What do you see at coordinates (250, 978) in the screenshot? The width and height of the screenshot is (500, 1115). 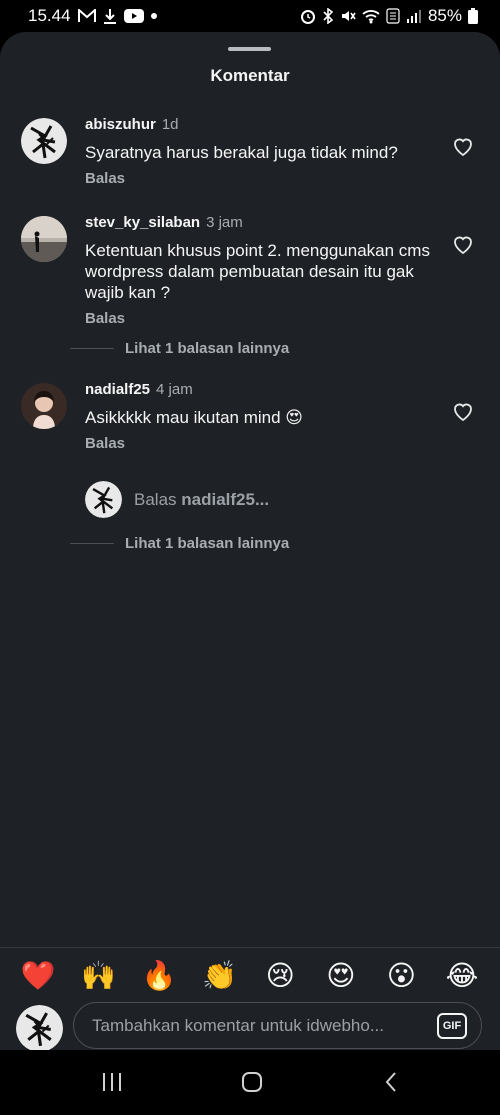 I see `emoji-bar: ❤️ 🙌 🔥 👏 😢 😍 😮 😂` at bounding box center [250, 978].